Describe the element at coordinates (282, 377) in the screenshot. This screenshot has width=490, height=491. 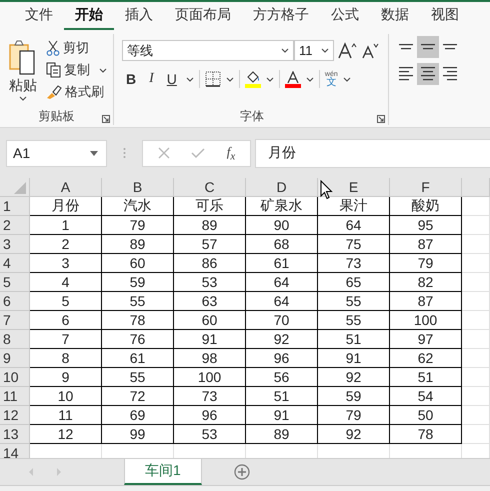
I see `table-cell: 56` at that location.